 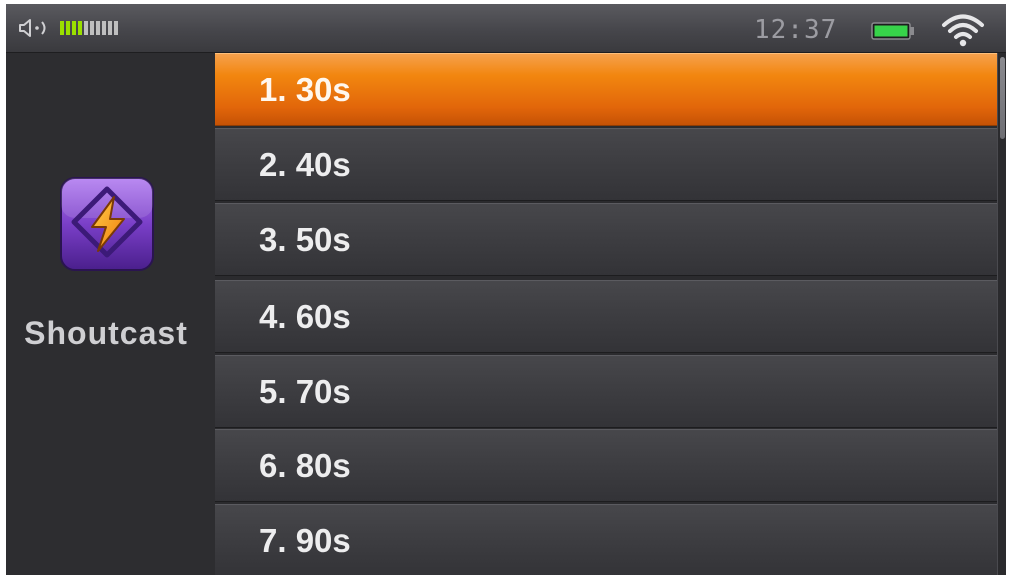 What do you see at coordinates (305, 391) in the screenshot?
I see `list-item-label: 5. 70s` at bounding box center [305, 391].